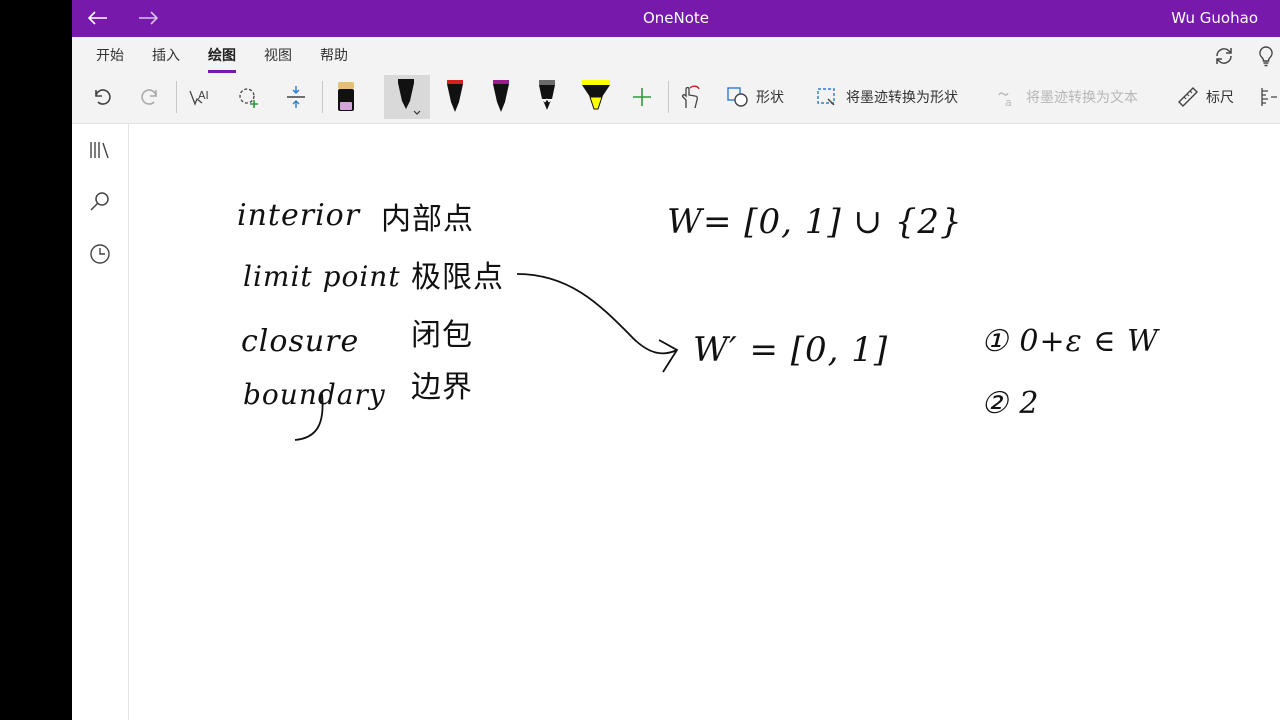  I want to click on ink-to-shape-icon, so click(826, 97).